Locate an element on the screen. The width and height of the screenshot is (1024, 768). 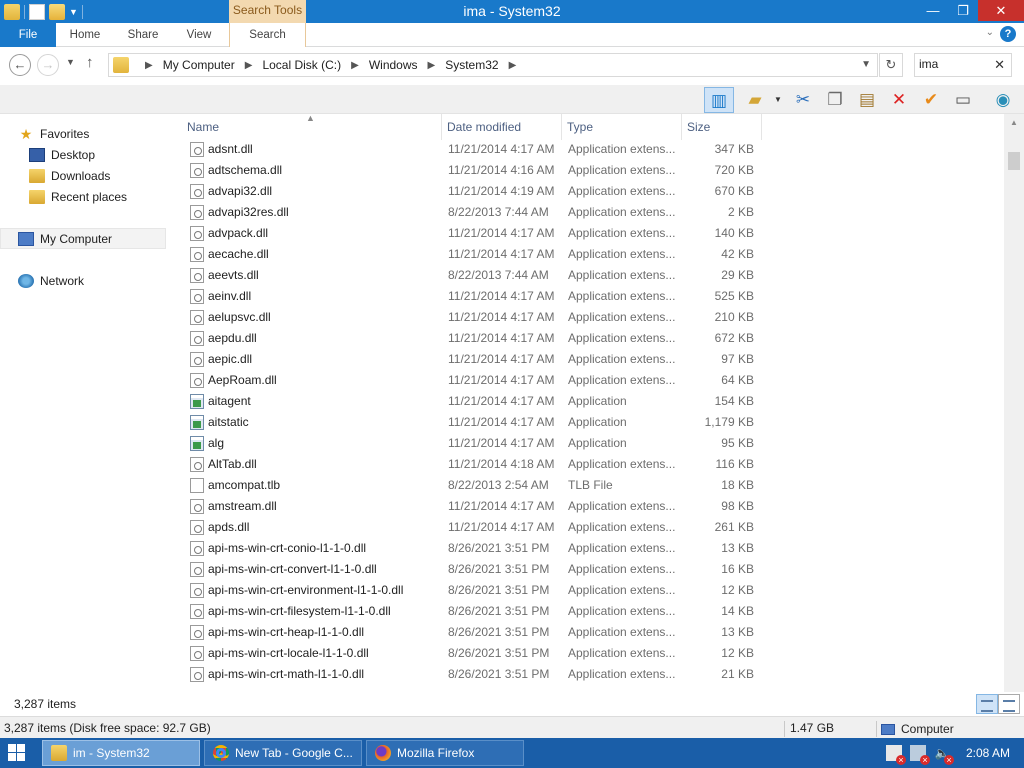
nav-network: Network is located at coordinates (101, 280).